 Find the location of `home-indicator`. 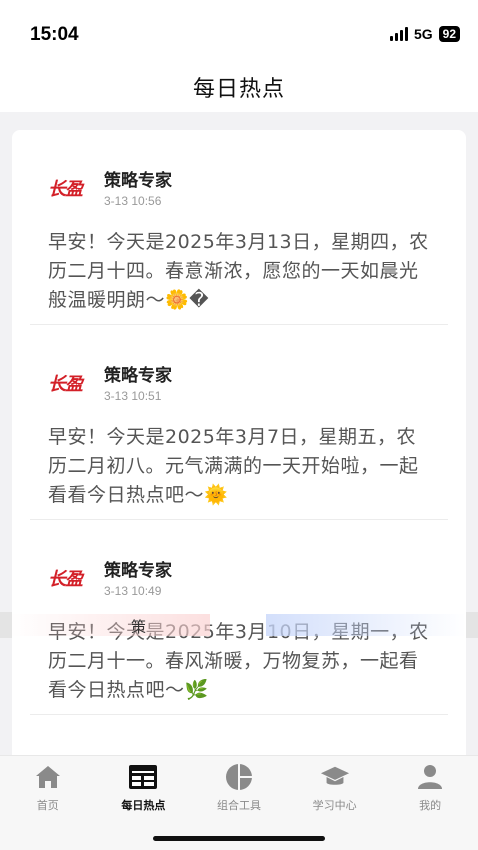

home-indicator is located at coordinates (239, 838).